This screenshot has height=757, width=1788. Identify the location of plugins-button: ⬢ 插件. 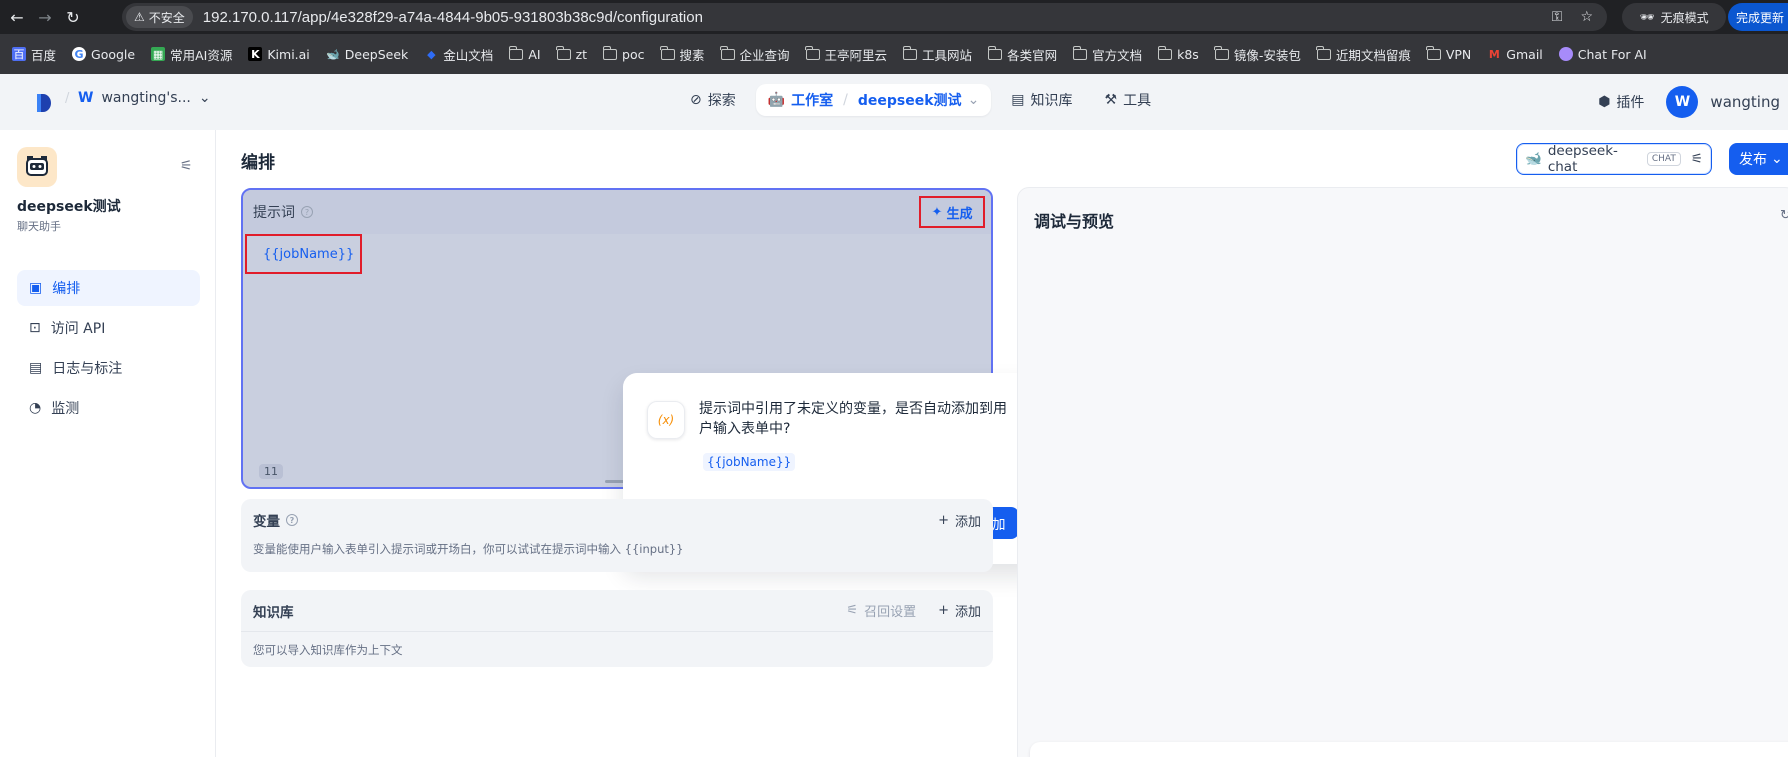
(1621, 102).